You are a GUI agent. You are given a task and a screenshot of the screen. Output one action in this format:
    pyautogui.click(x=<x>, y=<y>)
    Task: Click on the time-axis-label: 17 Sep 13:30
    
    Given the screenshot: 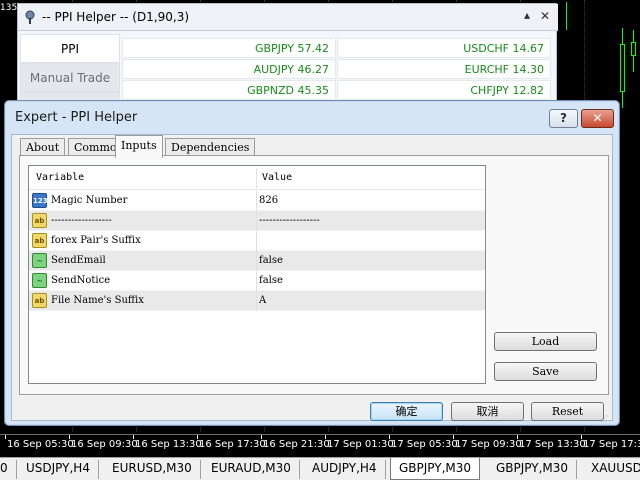 What is the action you would take?
    pyautogui.click(x=552, y=444)
    